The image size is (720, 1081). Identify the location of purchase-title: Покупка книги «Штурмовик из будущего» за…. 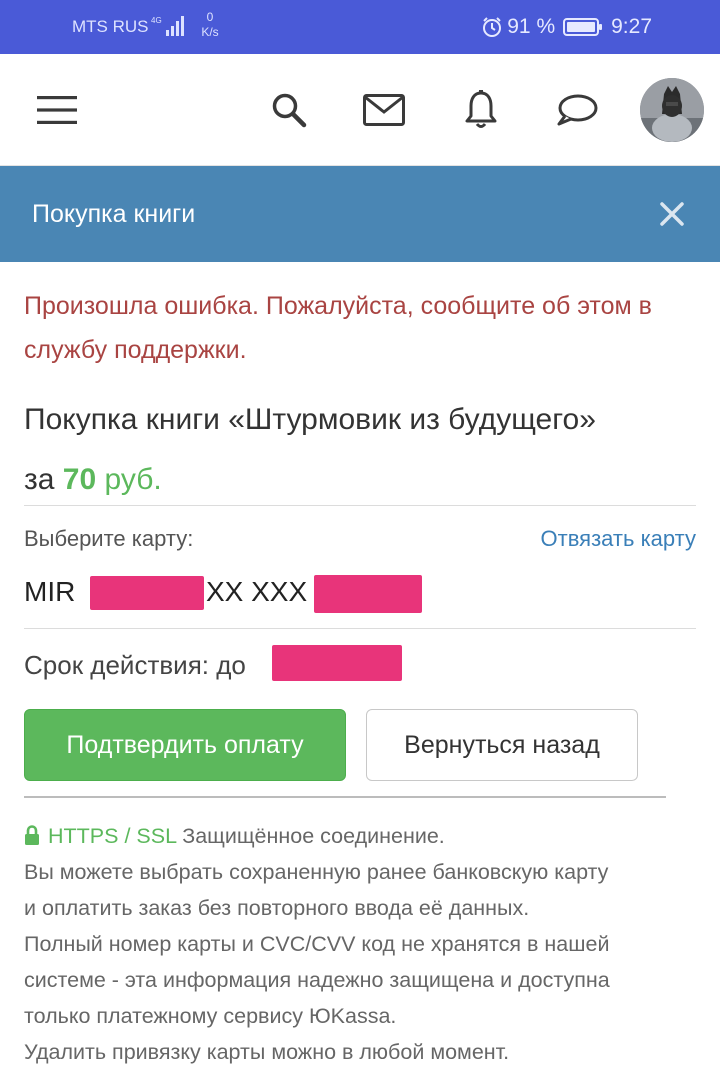
(360, 450).